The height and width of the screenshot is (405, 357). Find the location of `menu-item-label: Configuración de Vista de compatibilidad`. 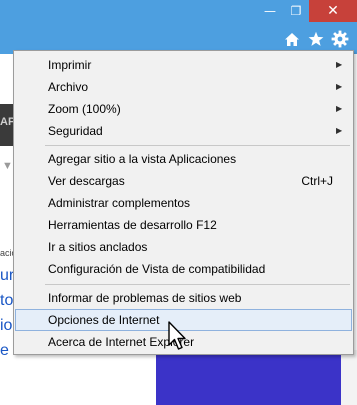

menu-item-label: Configuración de Vista de compatibilidad is located at coordinates (157, 269).